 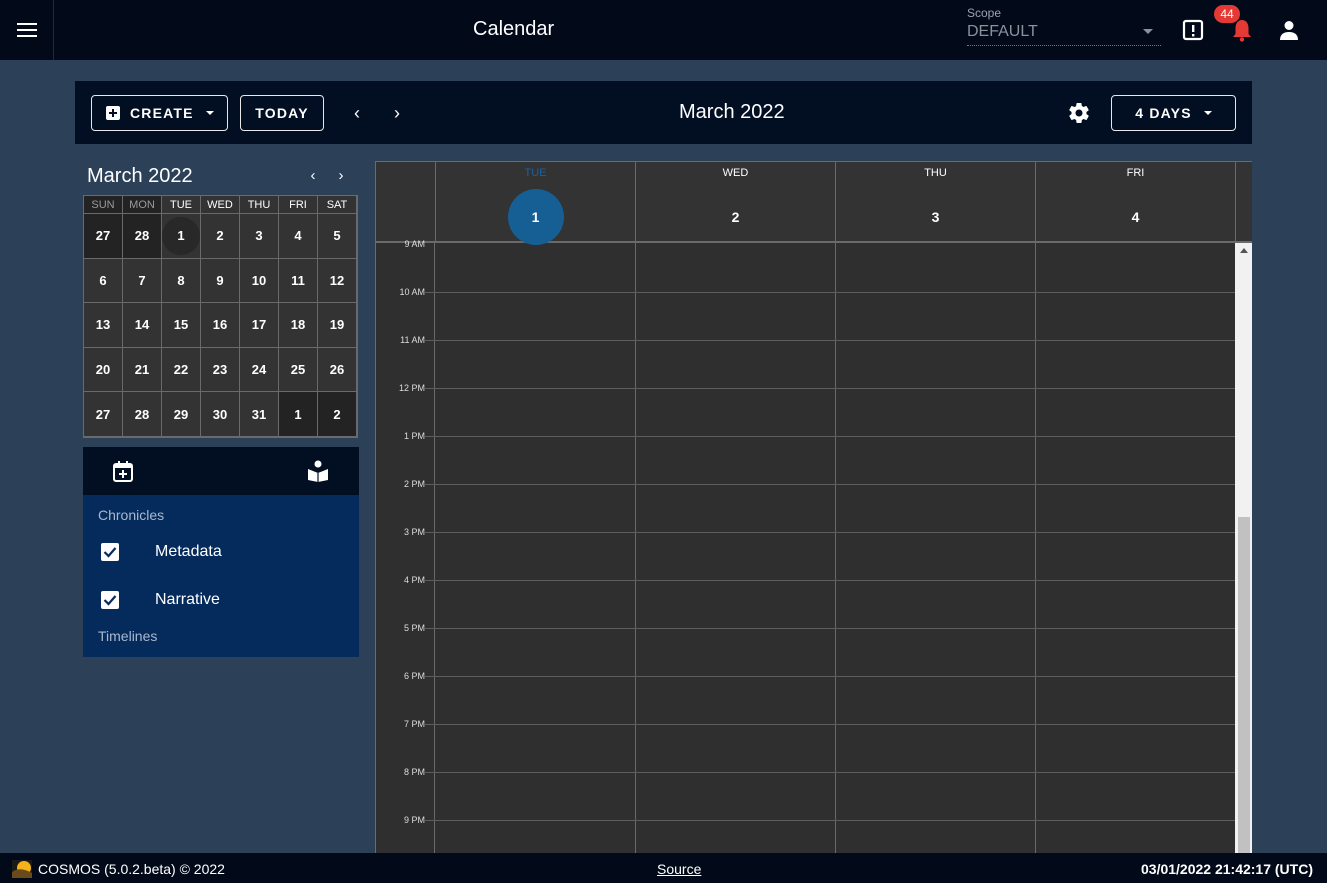 I want to click on mini-calendar-day: 10, so click(x=259, y=281).